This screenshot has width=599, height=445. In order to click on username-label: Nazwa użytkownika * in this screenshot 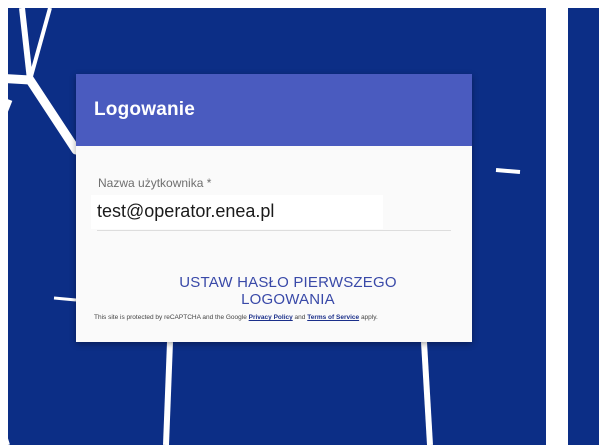, I will do `click(155, 183)`.